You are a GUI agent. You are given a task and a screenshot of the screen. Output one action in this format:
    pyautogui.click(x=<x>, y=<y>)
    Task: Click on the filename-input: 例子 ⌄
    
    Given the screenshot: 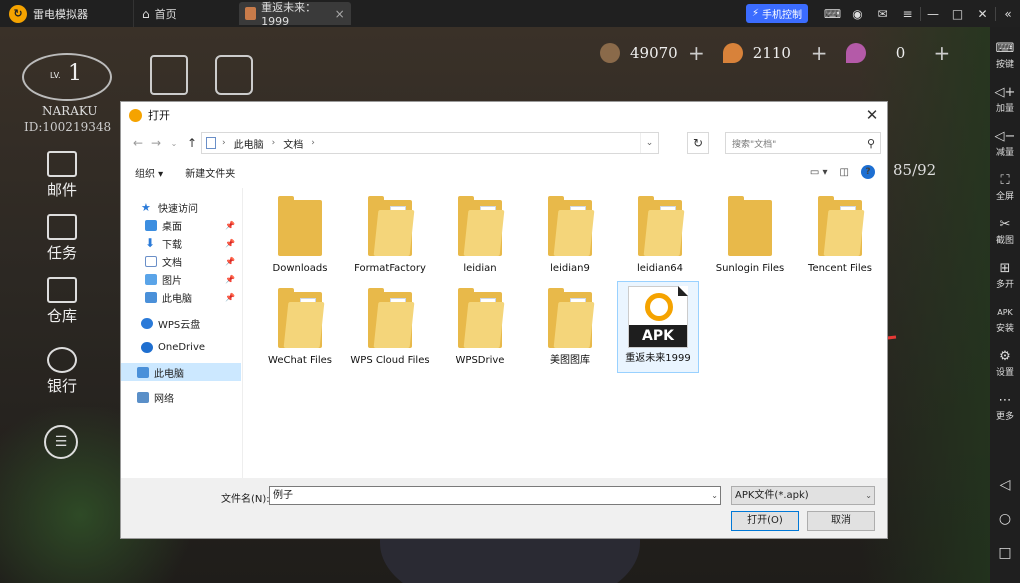 What is the action you would take?
    pyautogui.click(x=495, y=495)
    